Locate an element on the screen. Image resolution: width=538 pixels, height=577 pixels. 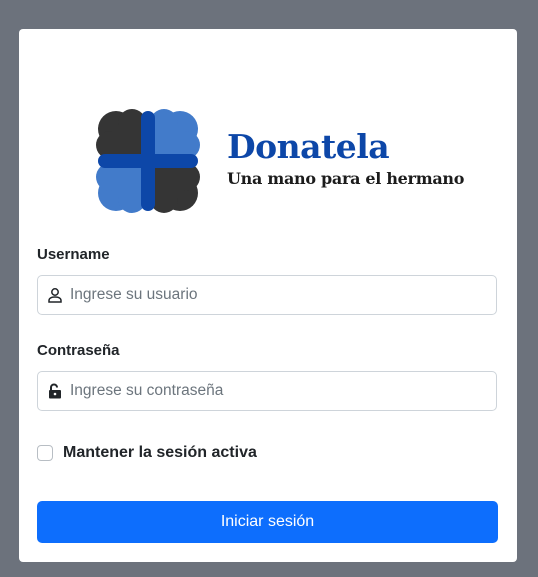
username-input is located at coordinates (283, 295).